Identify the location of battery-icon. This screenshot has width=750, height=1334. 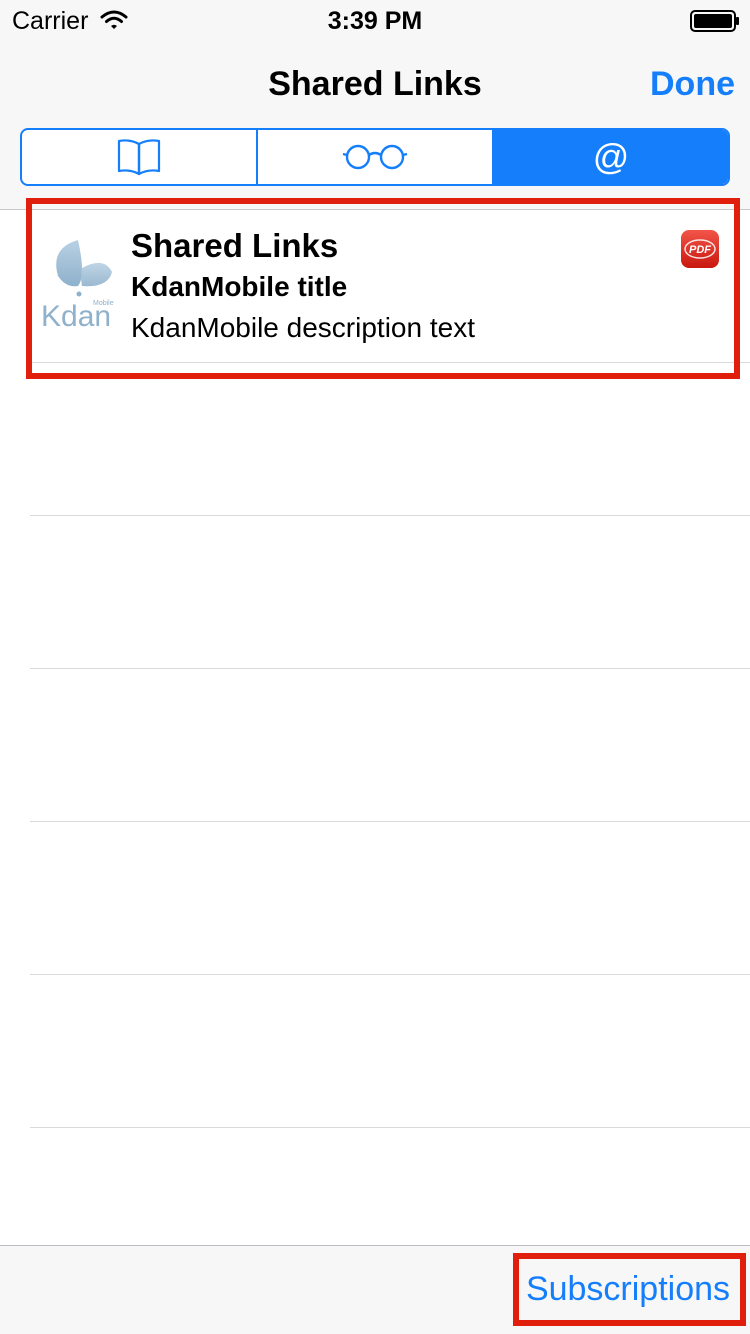
(714, 21).